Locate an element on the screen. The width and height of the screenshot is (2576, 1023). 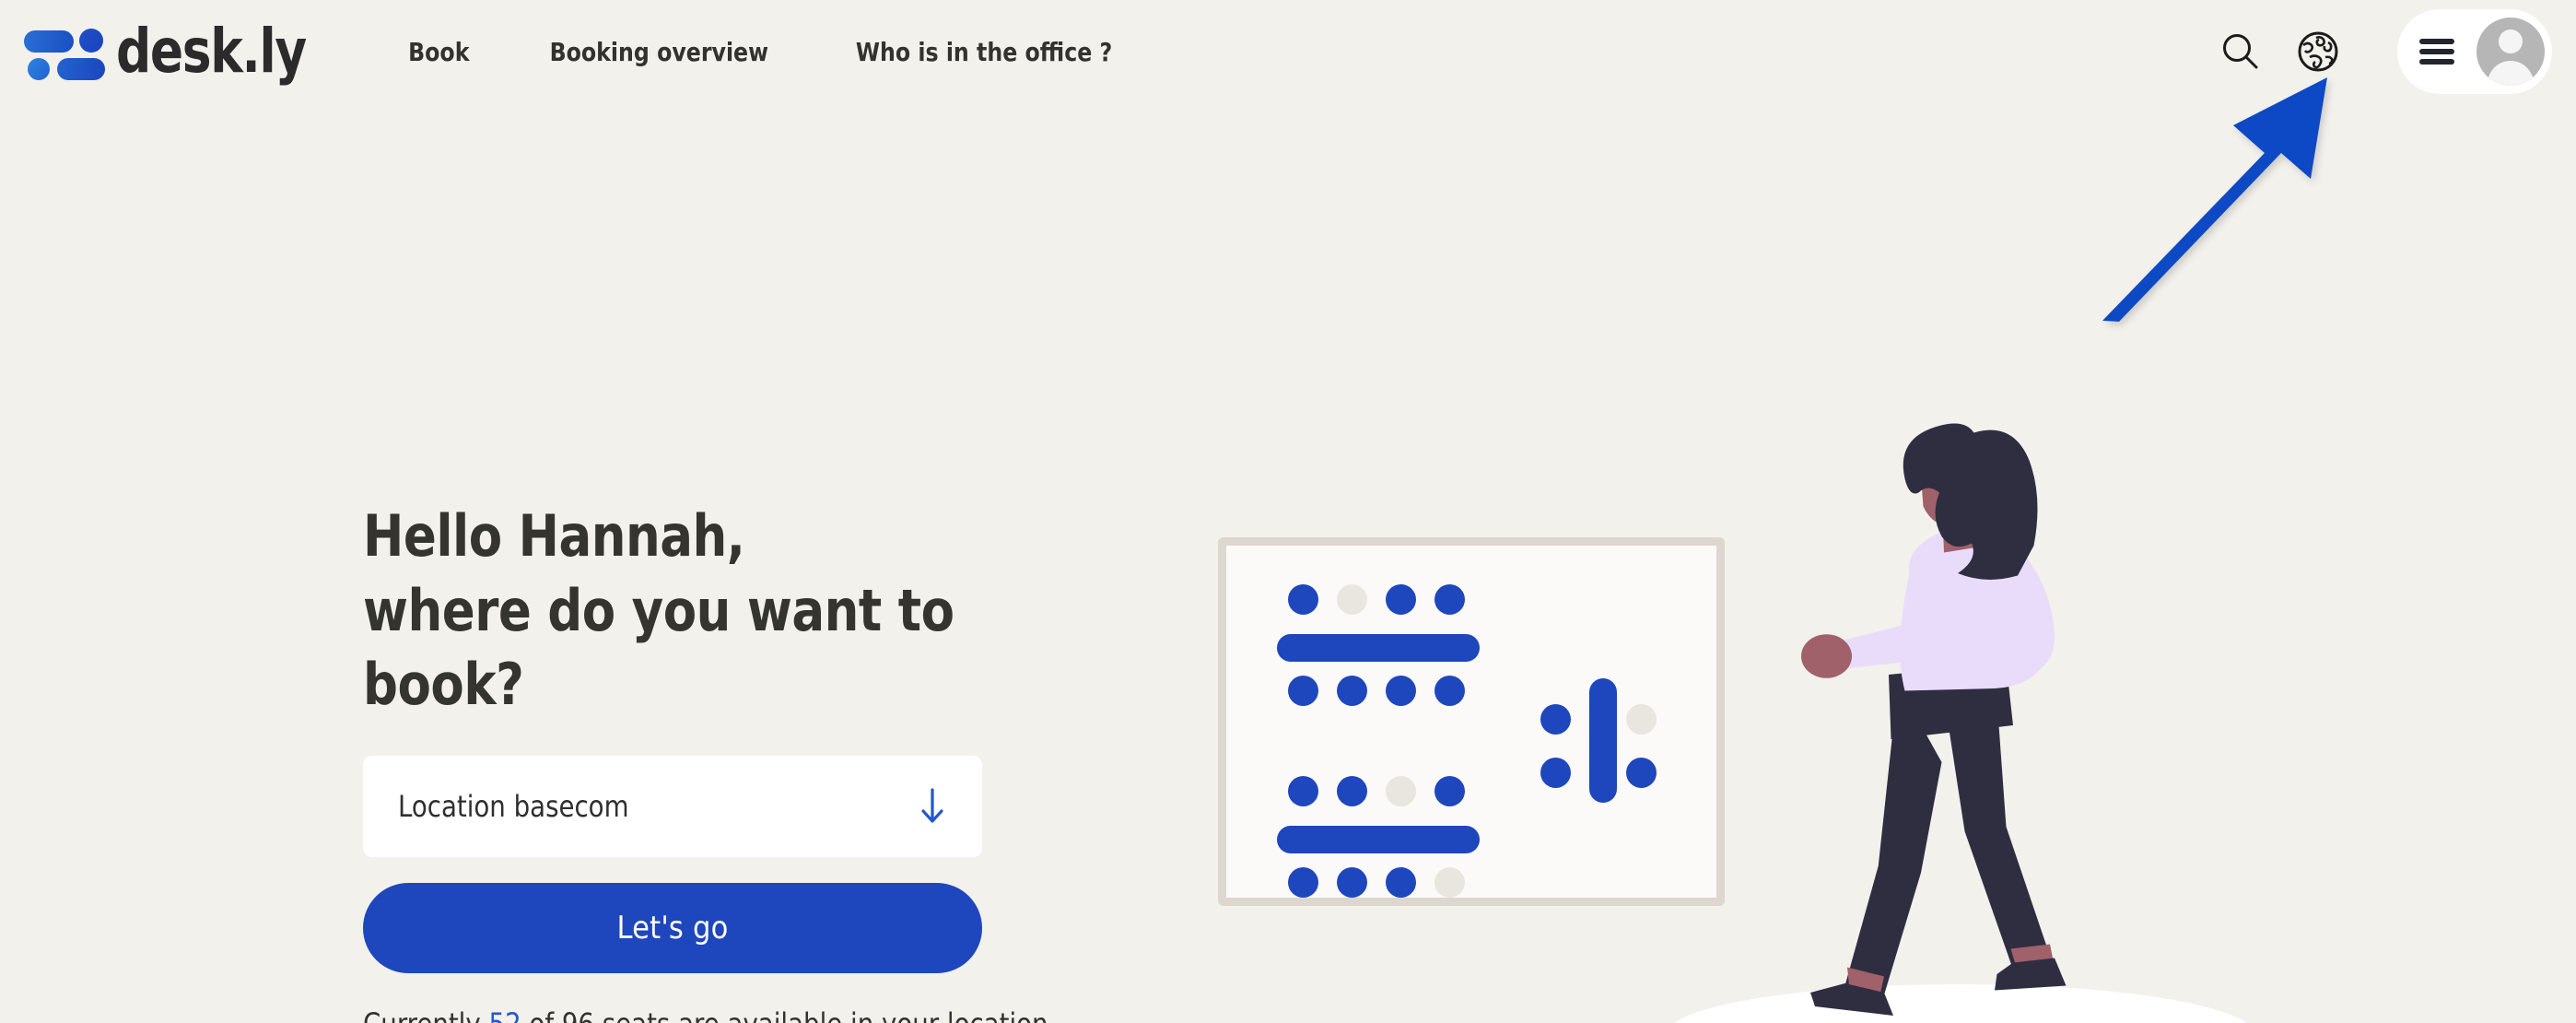
search-button is located at coordinates (2240, 51).